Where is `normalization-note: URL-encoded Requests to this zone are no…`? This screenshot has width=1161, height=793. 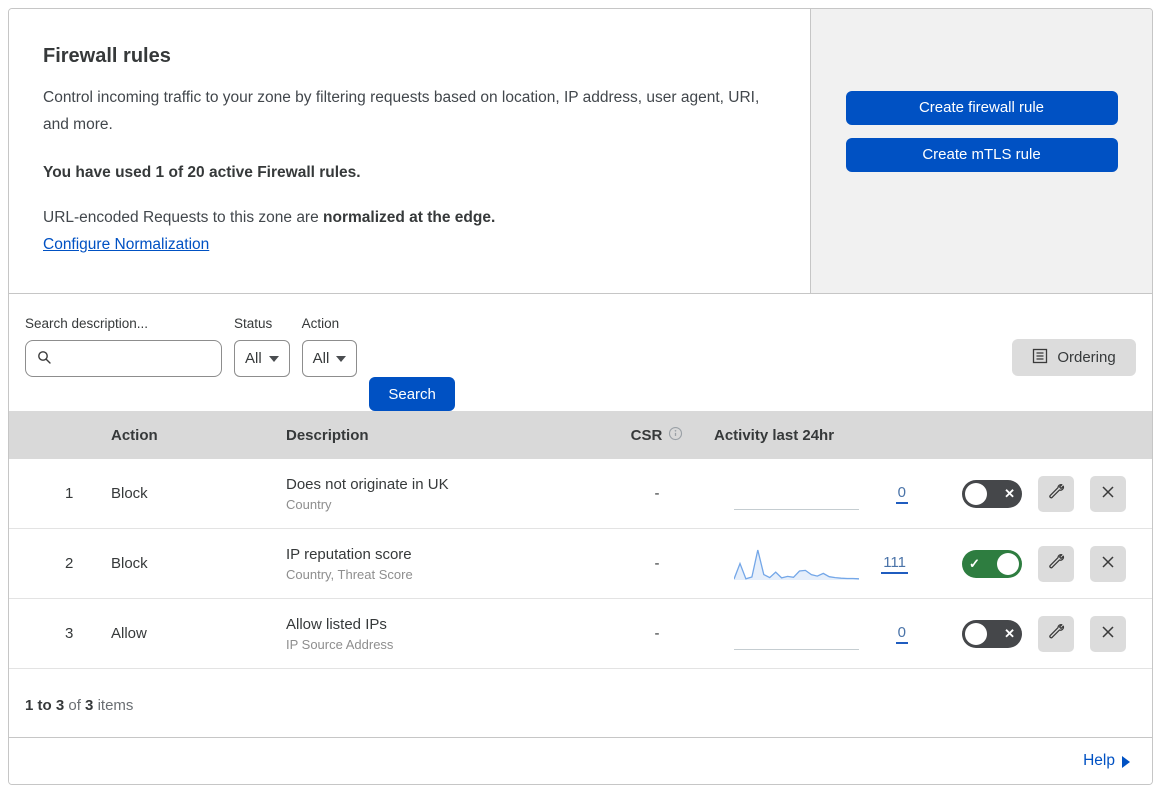 normalization-note: URL-encoded Requests to this zone are no… is located at coordinates (406, 218).